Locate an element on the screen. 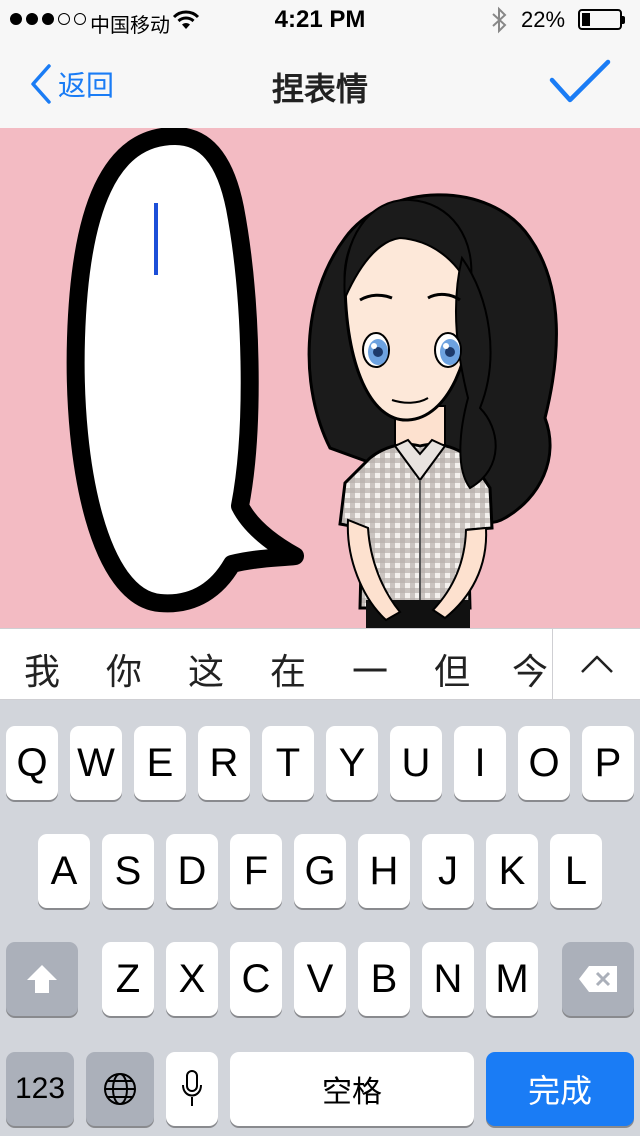 Image resolution: width=640 pixels, height=1136 pixels. key-t: T is located at coordinates (288, 763).